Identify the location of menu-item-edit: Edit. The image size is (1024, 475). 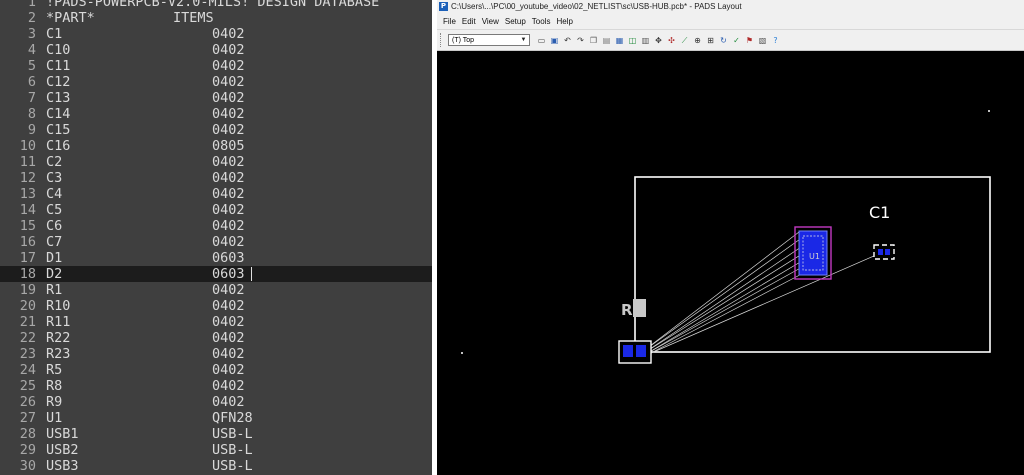
(469, 21).